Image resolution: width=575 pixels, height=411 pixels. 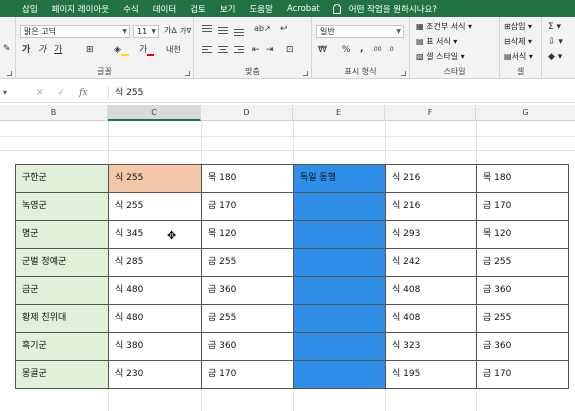 What do you see at coordinates (125, 178) in the screenshot?
I see `cell-c-selected: 식 255` at bounding box center [125, 178].